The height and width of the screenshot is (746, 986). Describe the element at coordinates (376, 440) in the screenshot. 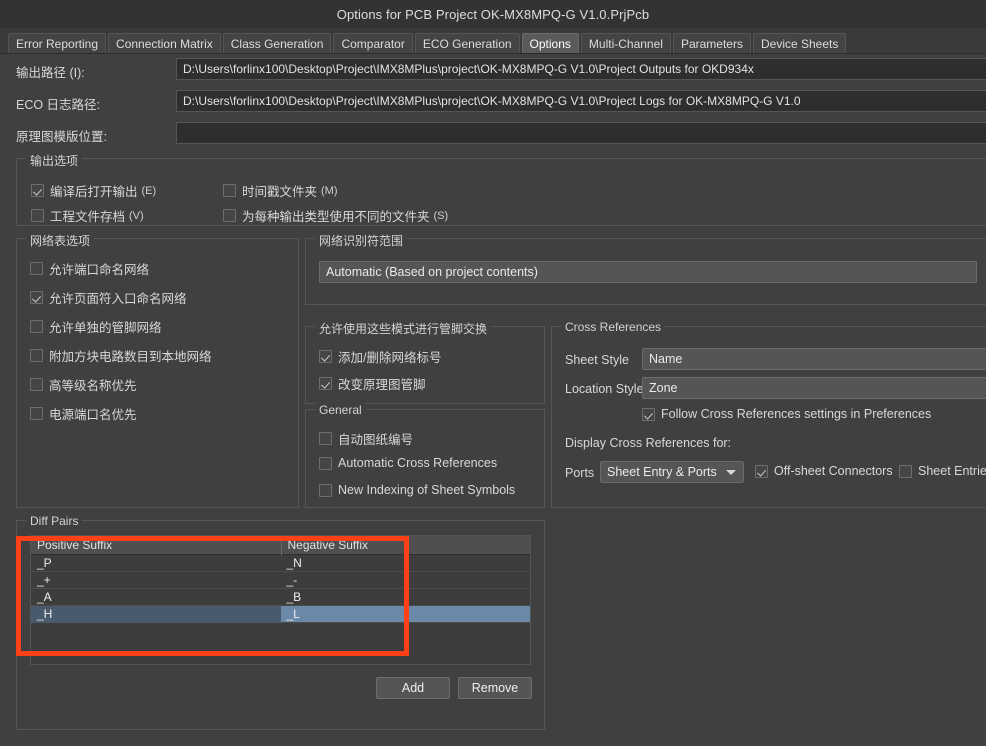

I see `checkbox-label: 自动图纸编号` at that location.